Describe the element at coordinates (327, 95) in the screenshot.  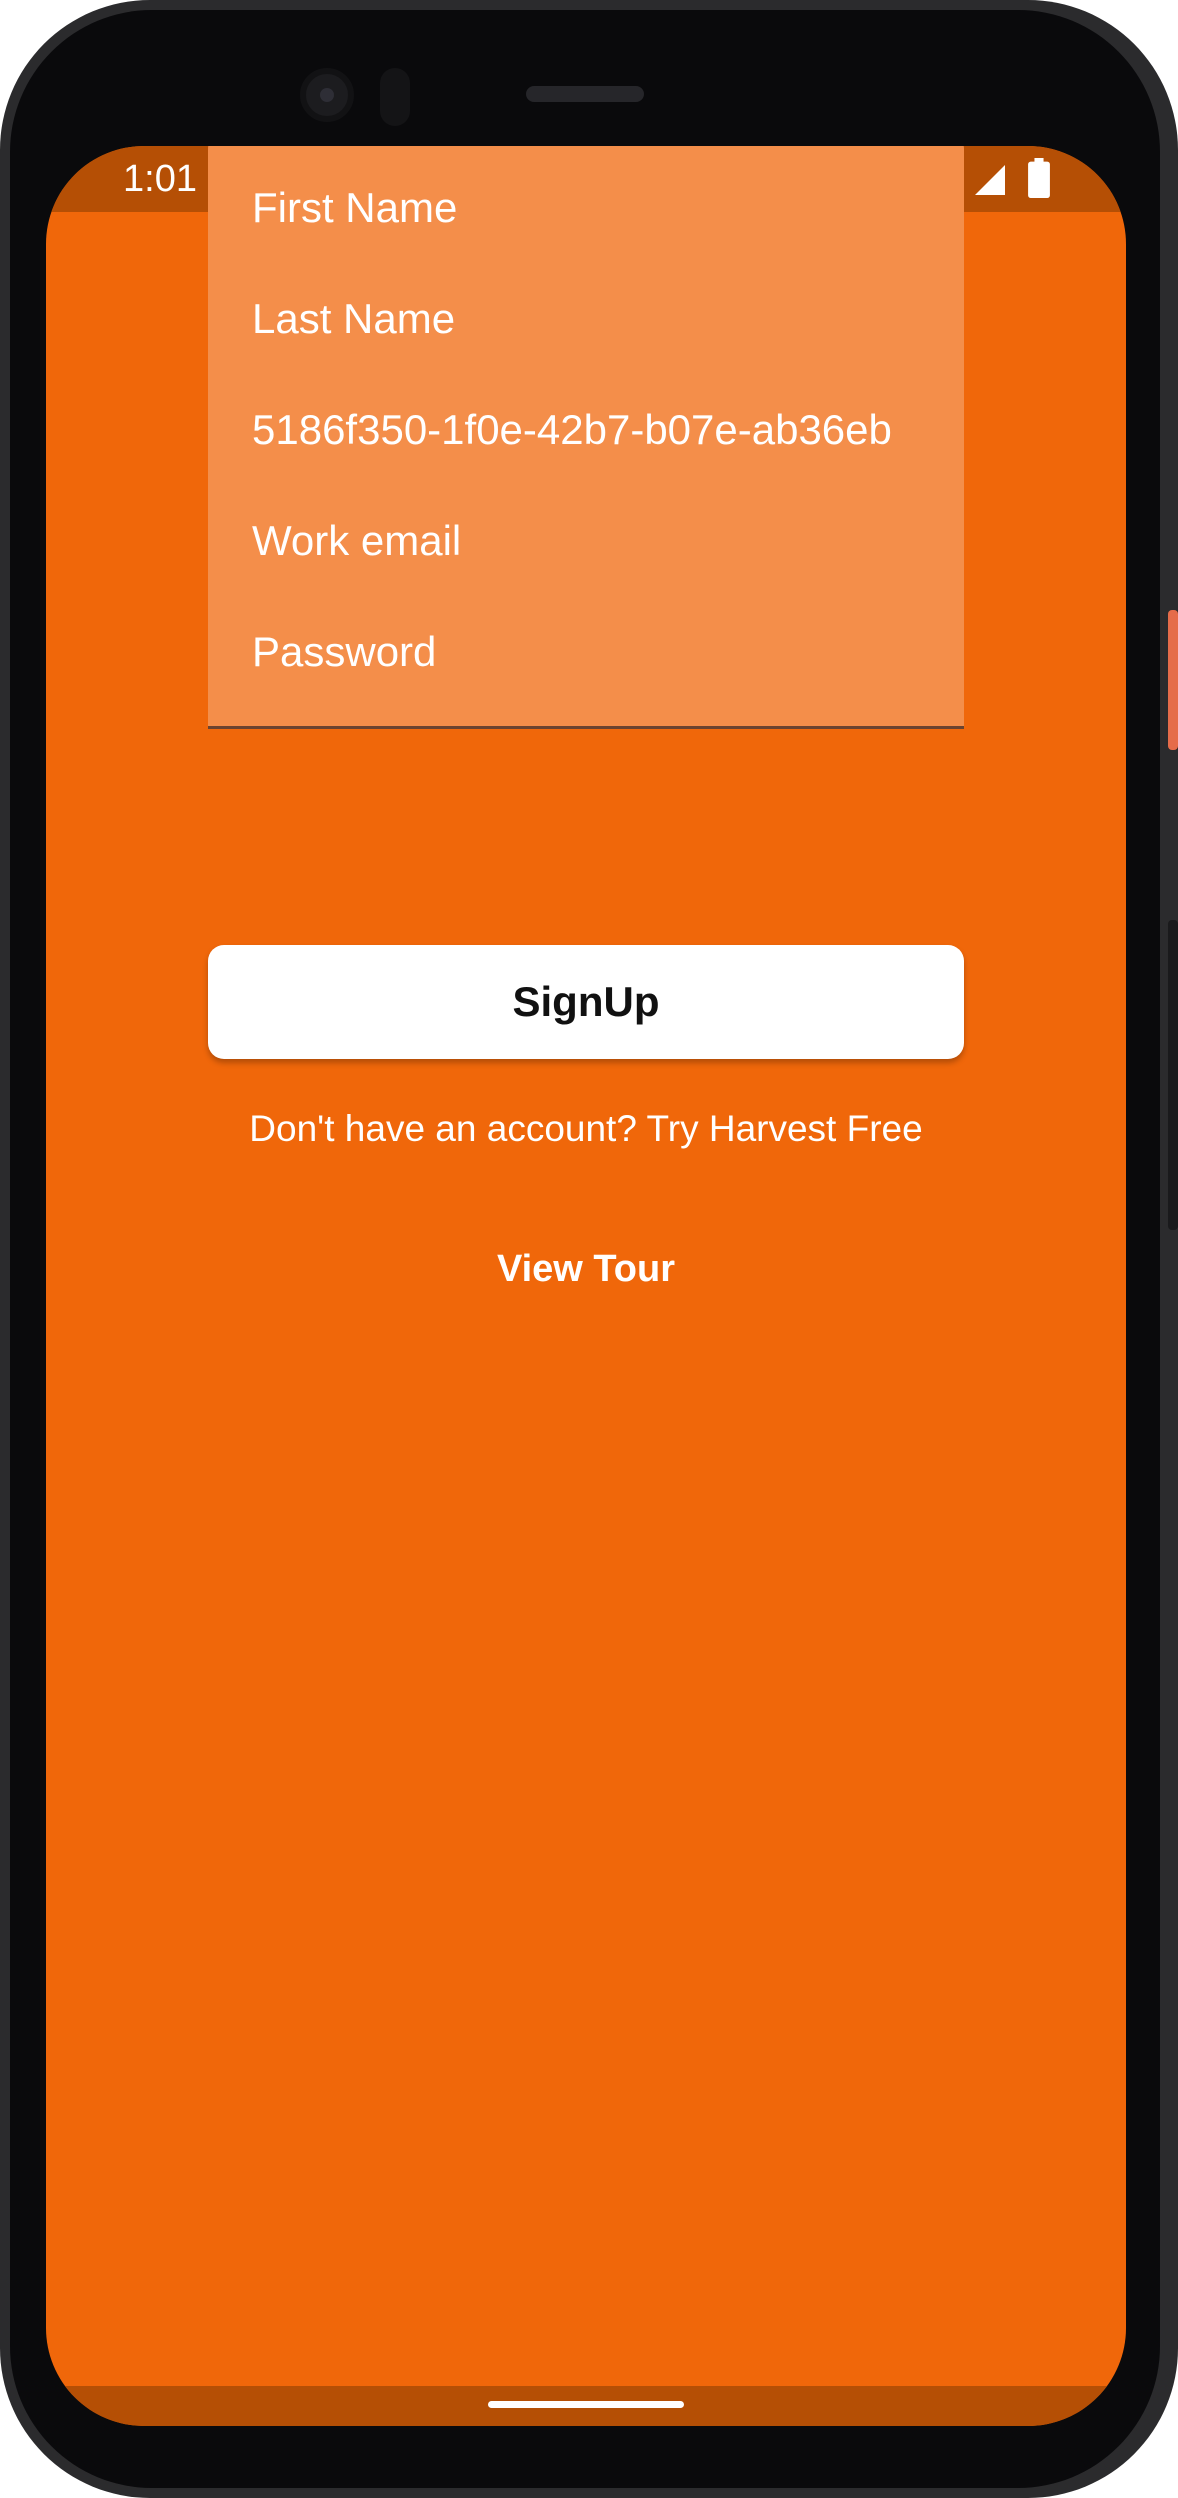
I see `front-camera` at that location.